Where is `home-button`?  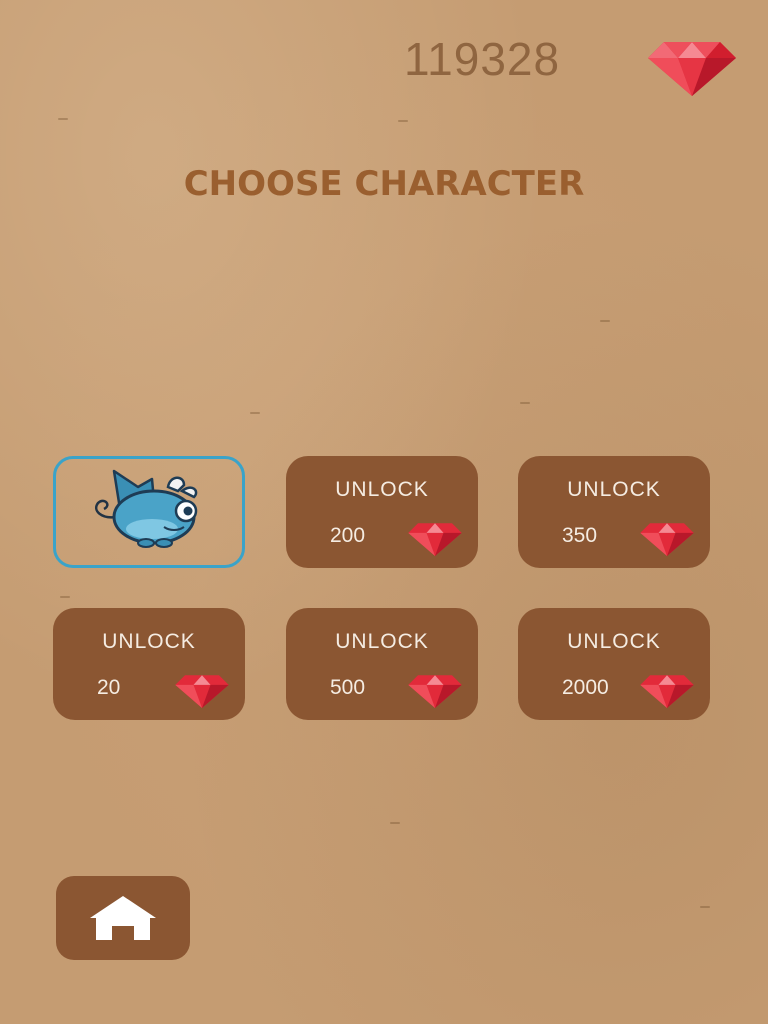
home-button is located at coordinates (123, 918).